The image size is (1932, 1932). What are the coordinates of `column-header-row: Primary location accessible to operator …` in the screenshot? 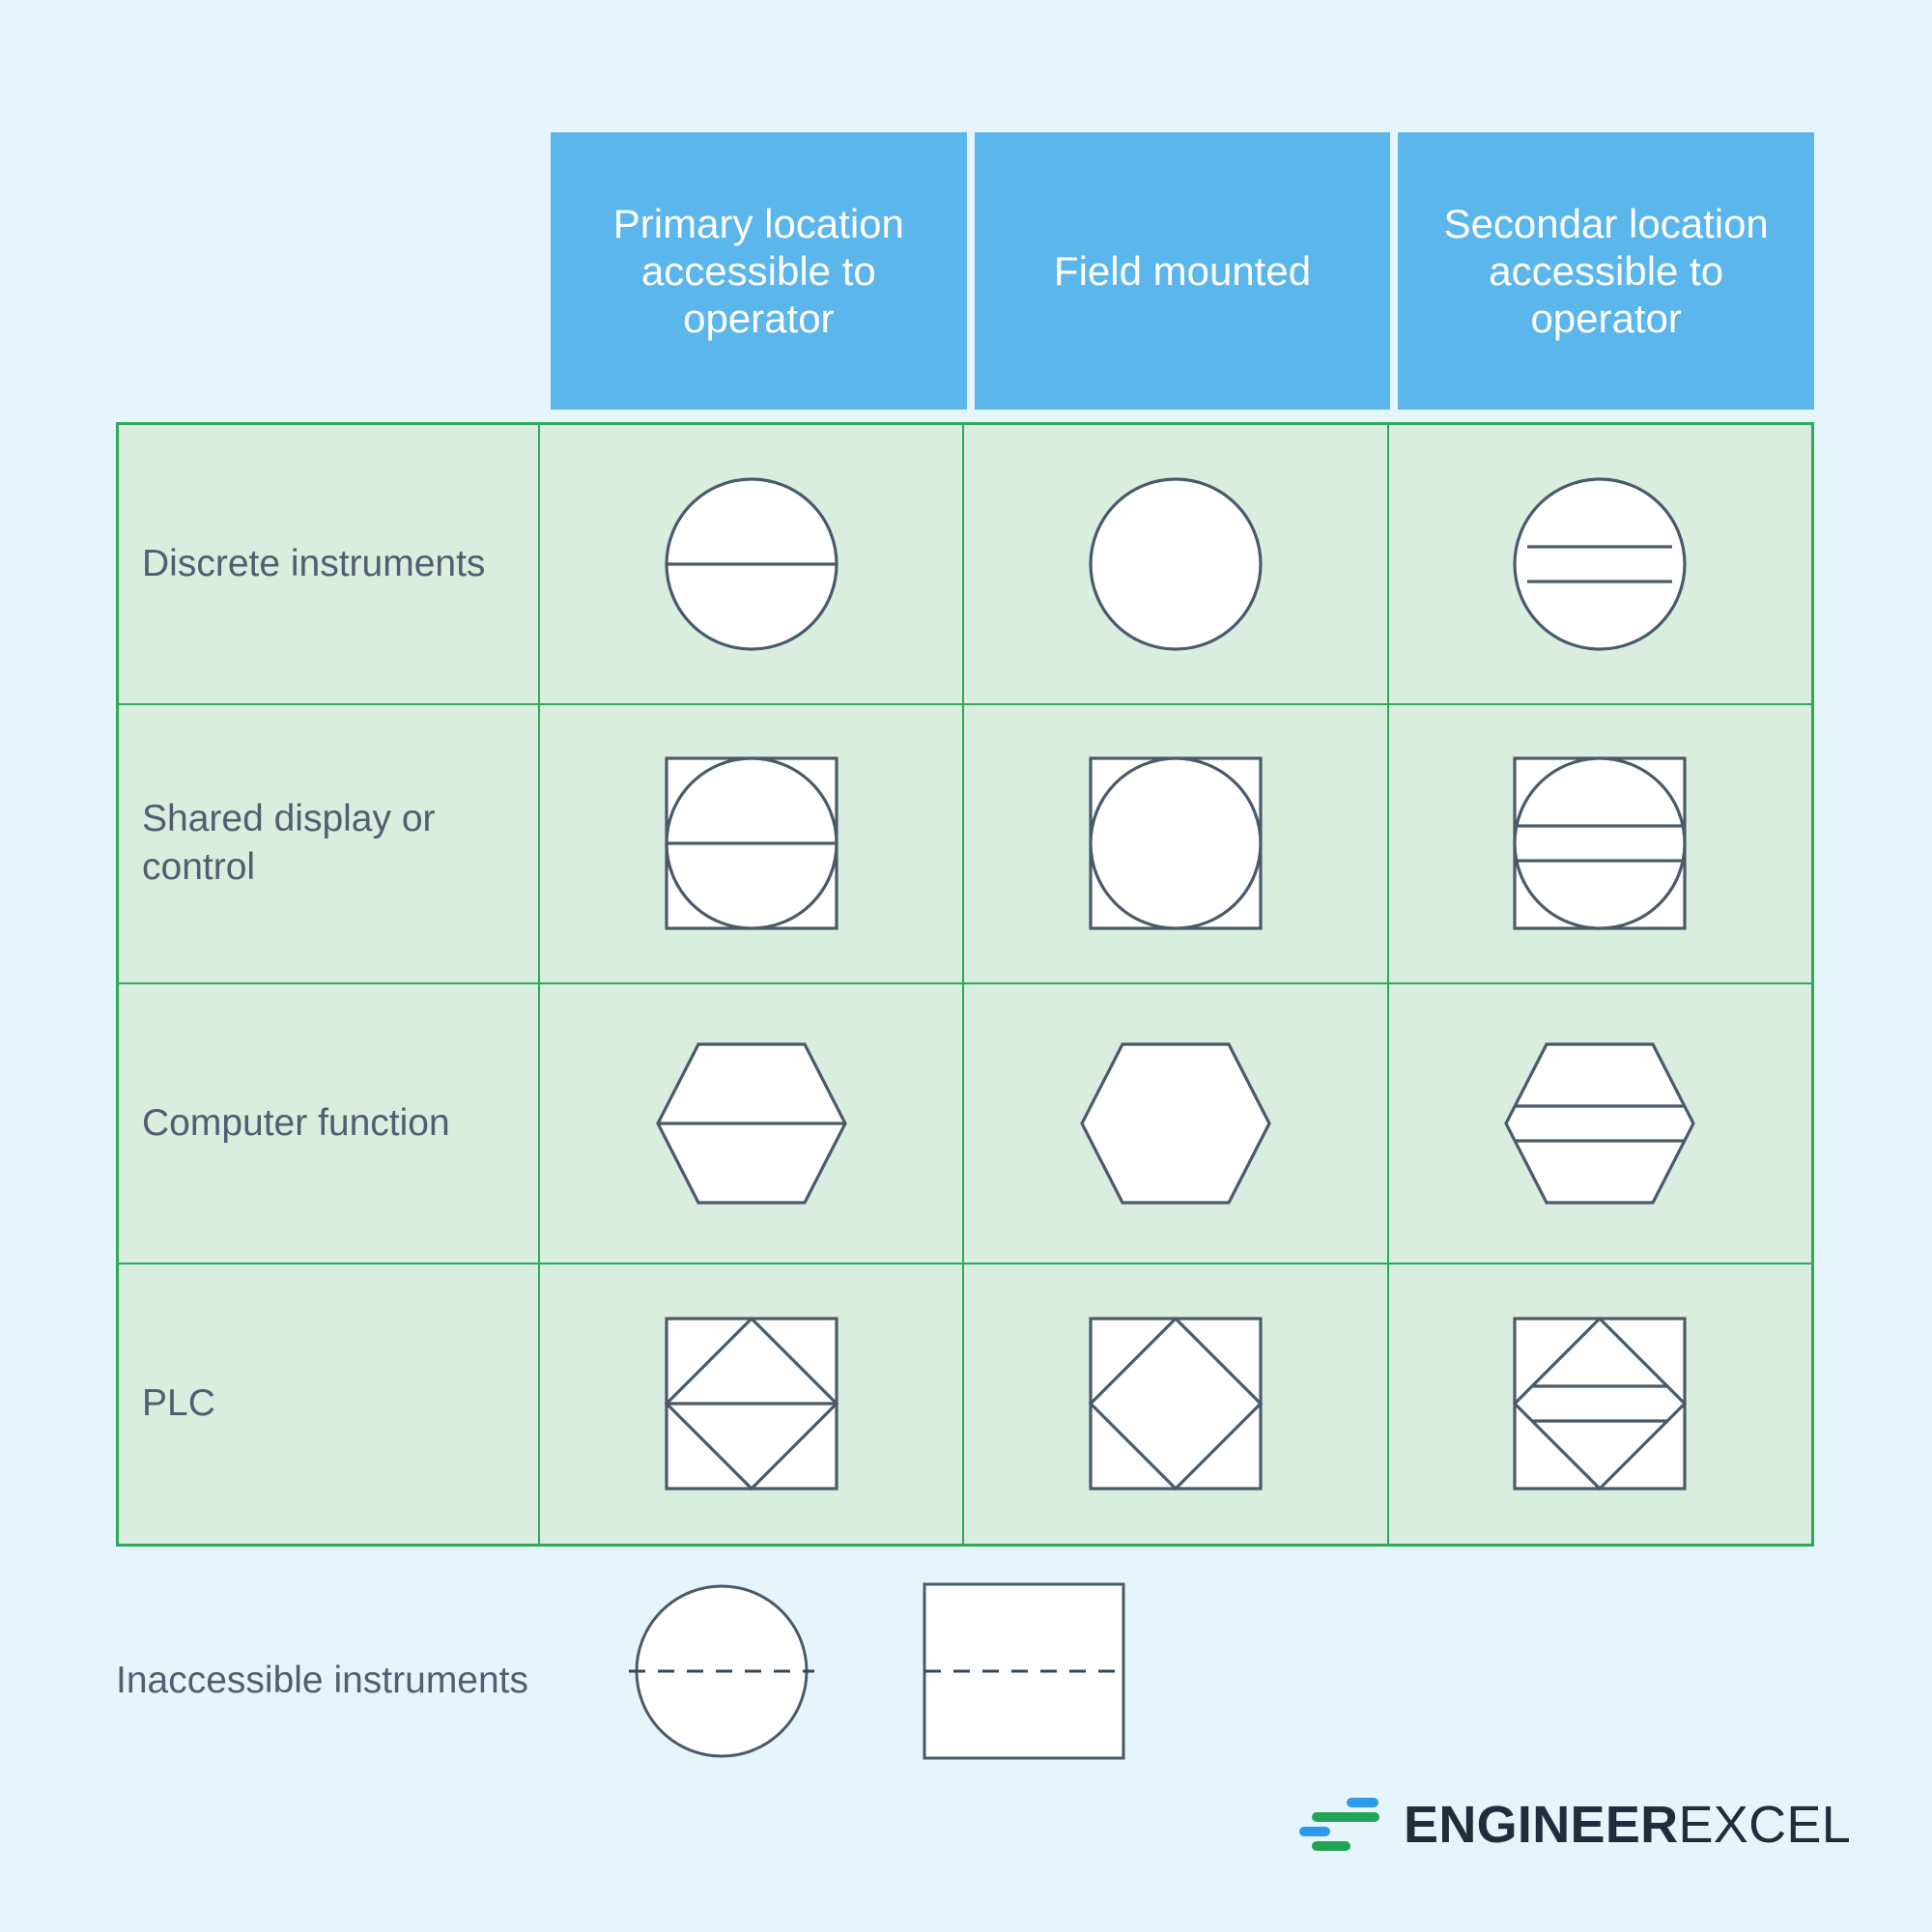 It's located at (965, 271).